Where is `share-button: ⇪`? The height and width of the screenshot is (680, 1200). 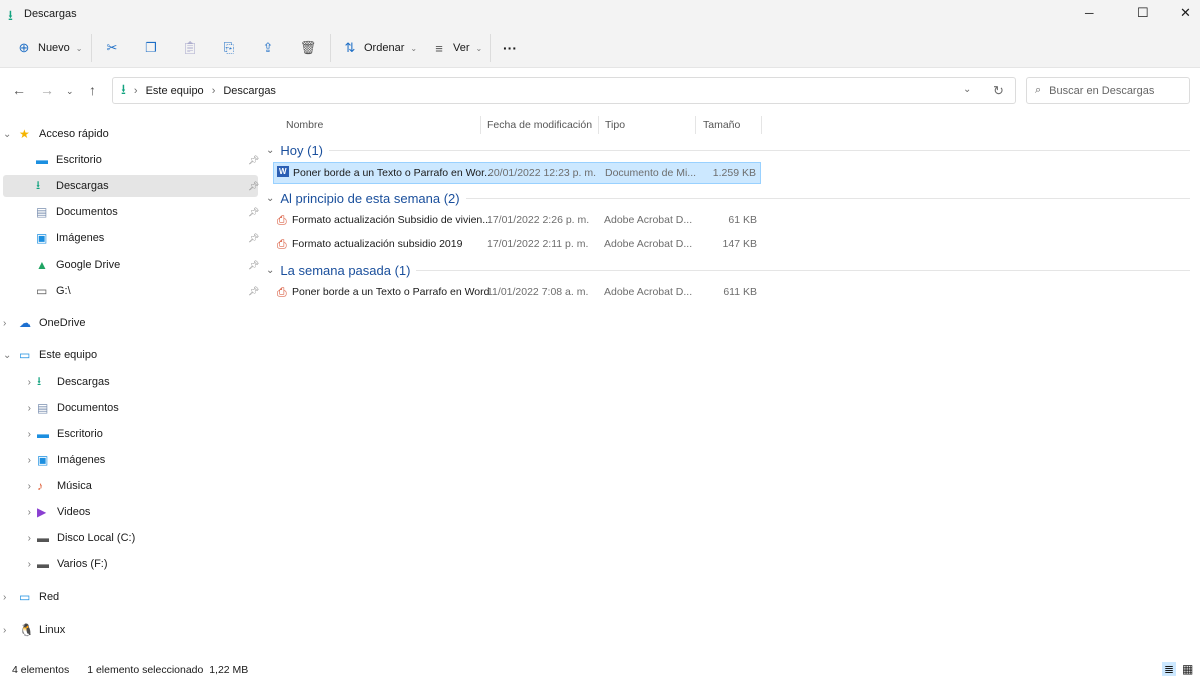 share-button: ⇪ is located at coordinates (268, 48).